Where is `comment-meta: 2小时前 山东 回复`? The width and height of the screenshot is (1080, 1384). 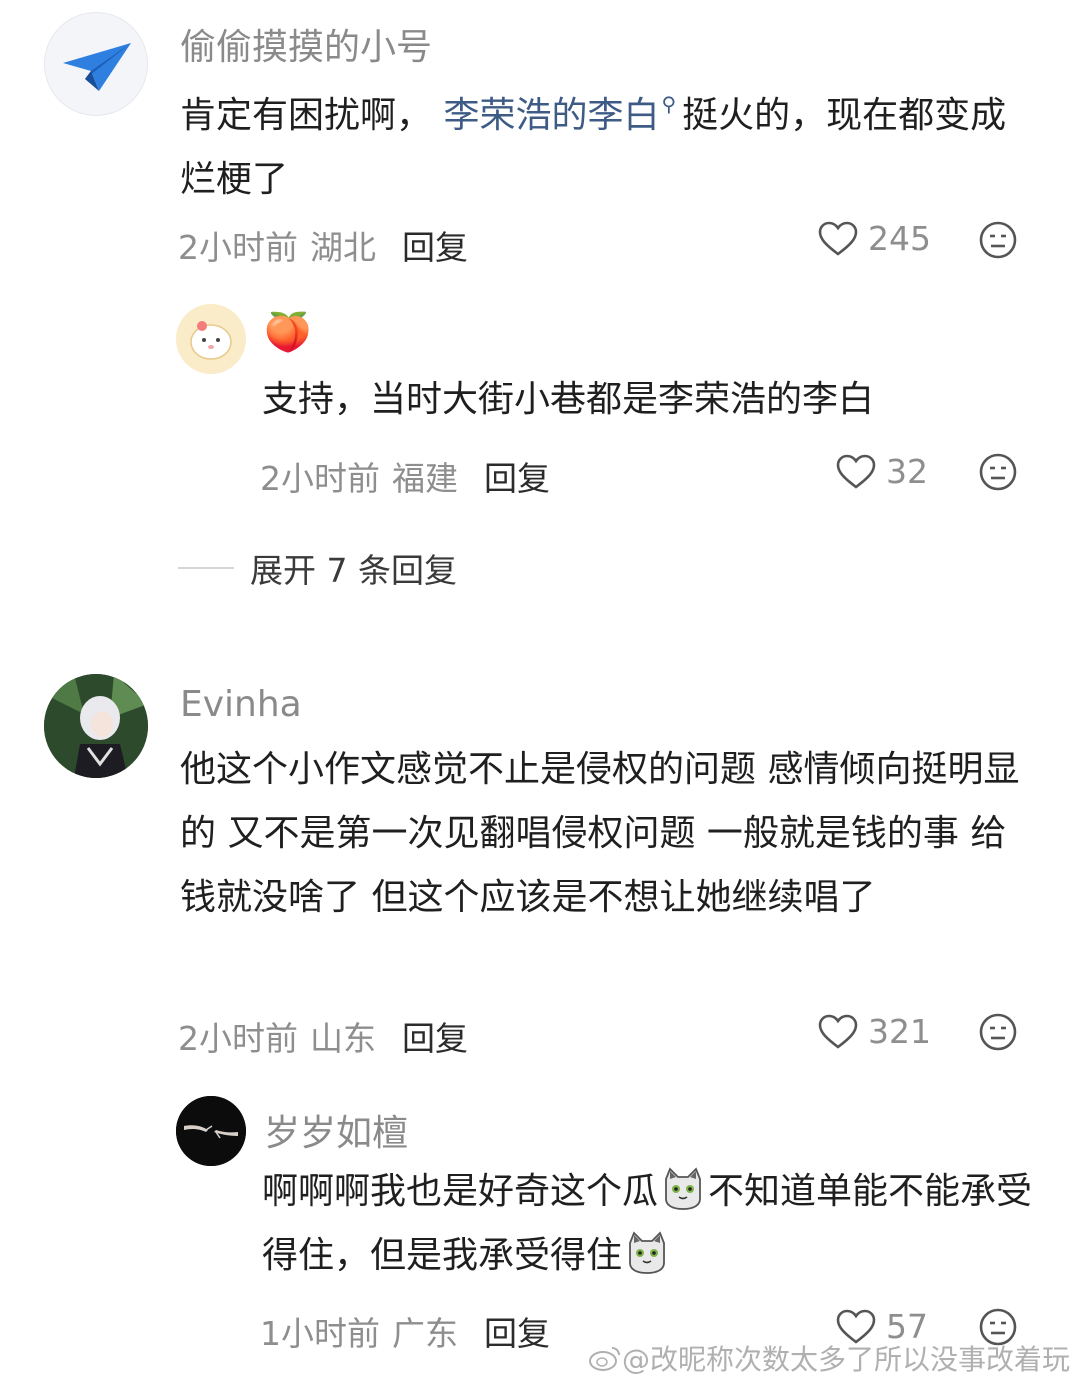
comment-meta: 2小时前 山东 回复 is located at coordinates (323, 1036).